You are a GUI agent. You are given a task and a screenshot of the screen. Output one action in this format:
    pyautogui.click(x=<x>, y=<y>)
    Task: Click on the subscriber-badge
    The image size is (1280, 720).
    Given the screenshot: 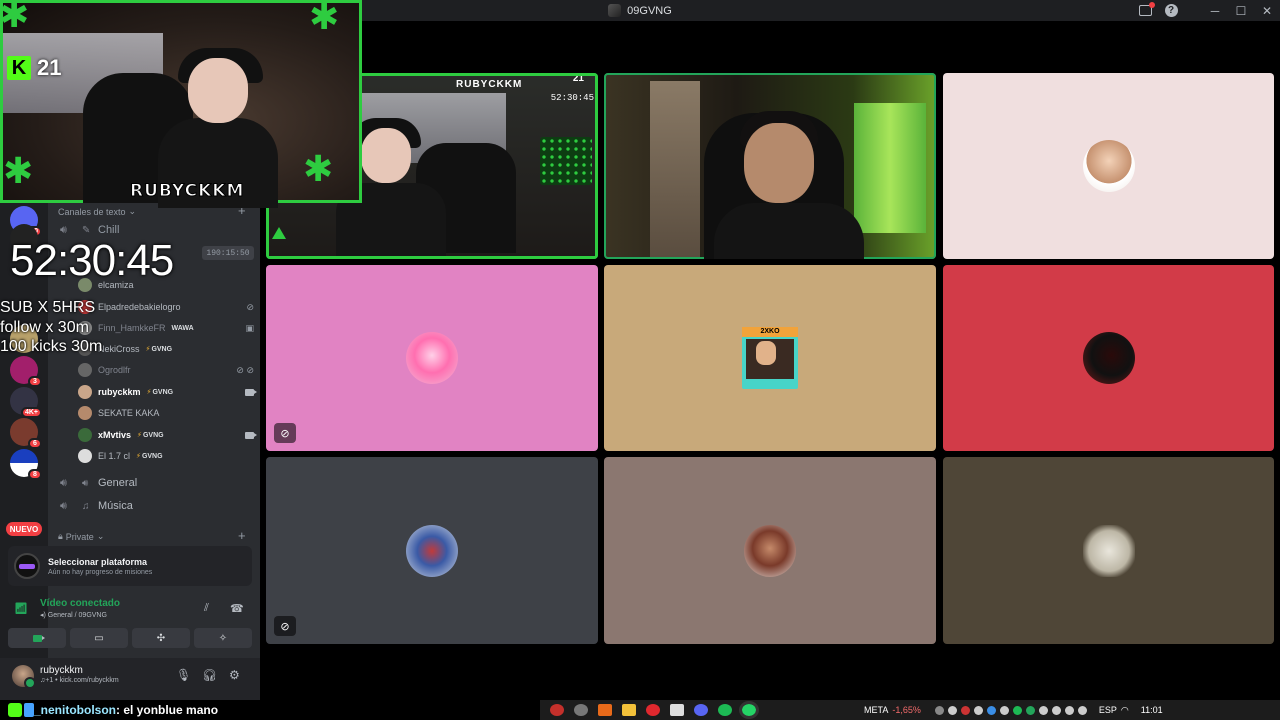 What is the action you would take?
    pyautogui.click(x=15, y=710)
    